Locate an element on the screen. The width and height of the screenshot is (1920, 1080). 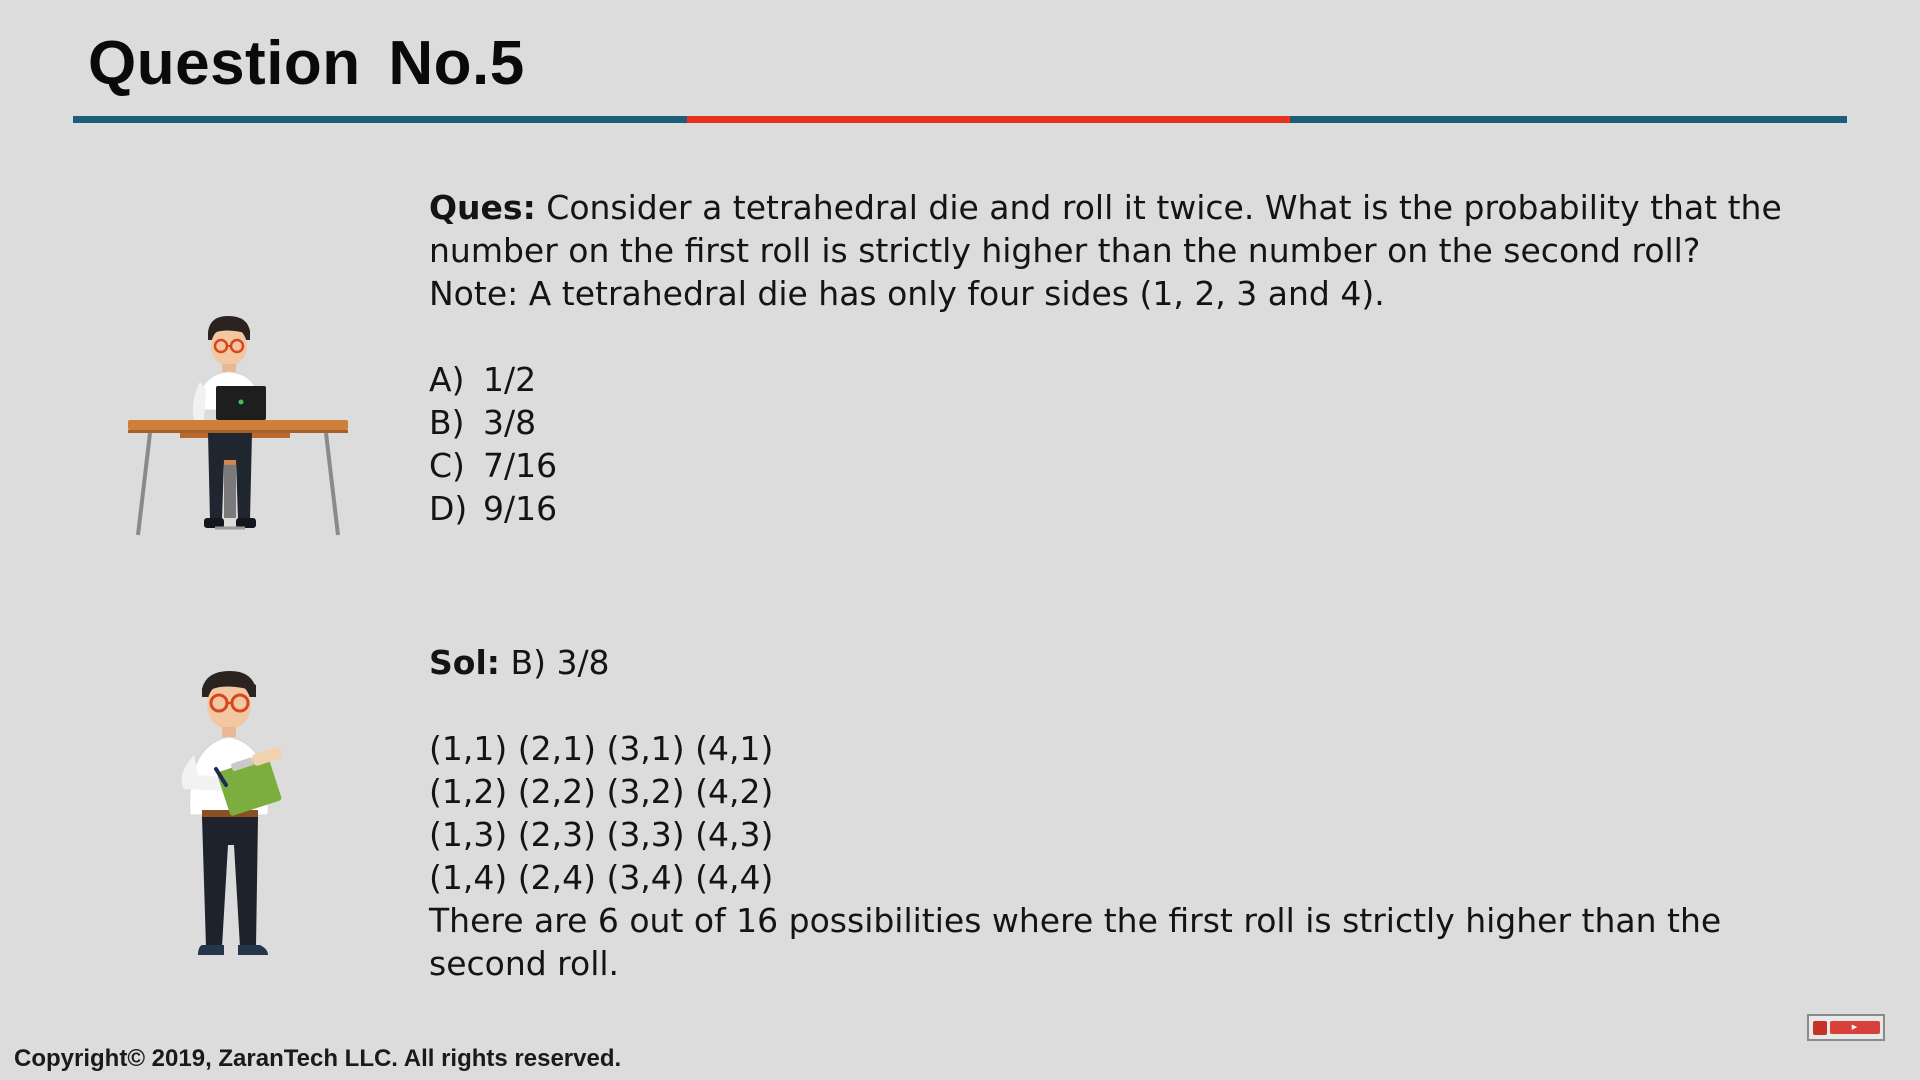
option-c: C) 7/16 is located at coordinates (493, 465).